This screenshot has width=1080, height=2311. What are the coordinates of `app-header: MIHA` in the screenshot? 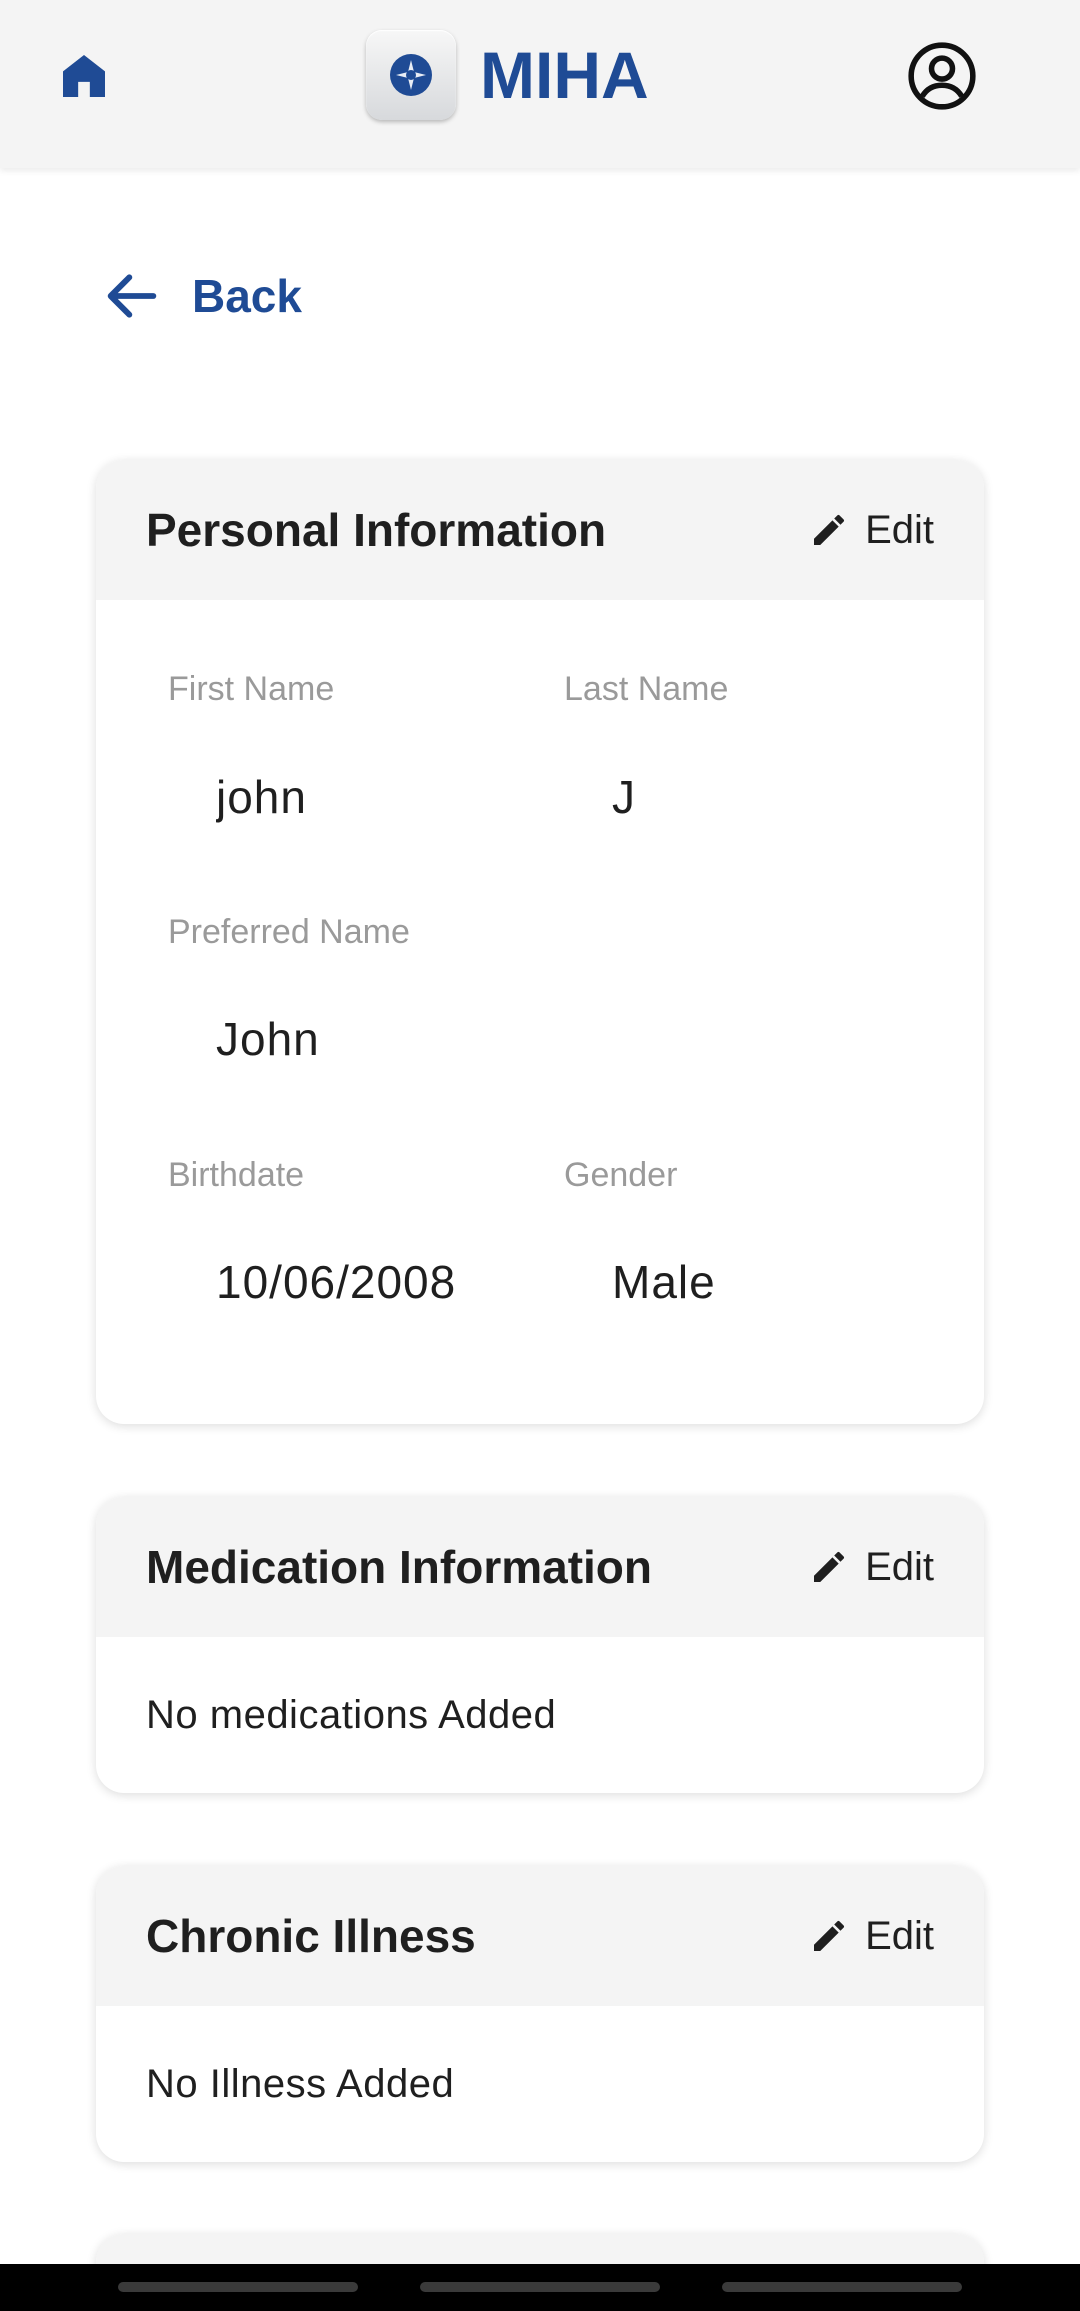 It's located at (540, 84).